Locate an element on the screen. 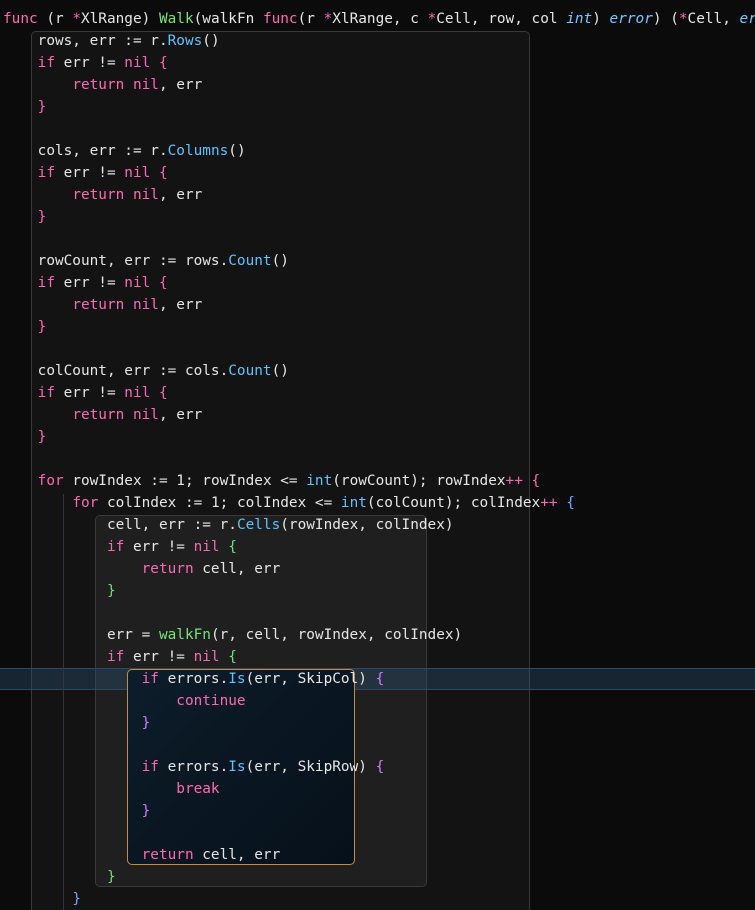 The image size is (755, 910). code-token: errors. is located at coordinates (193, 767).